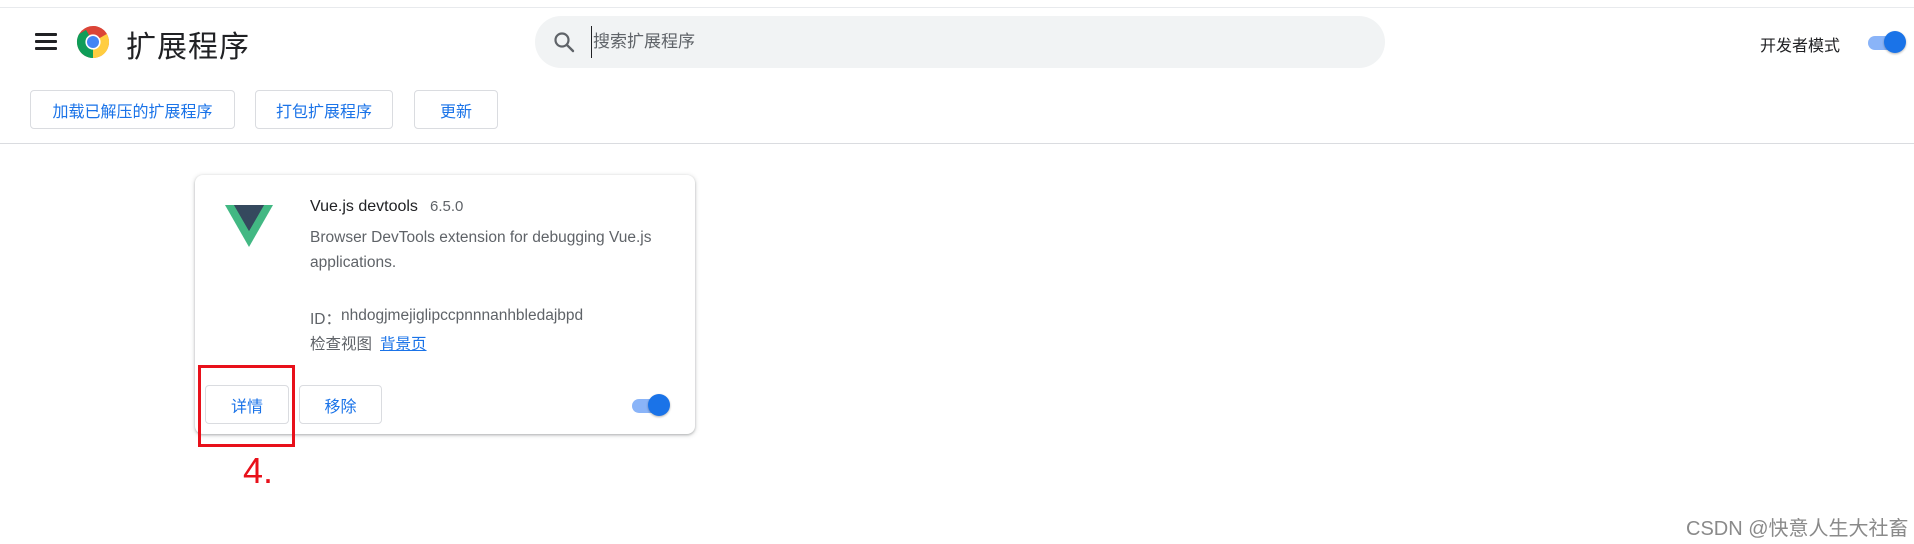  I want to click on load-unpacked-button: 加载已解压的扩展程序, so click(132, 109).